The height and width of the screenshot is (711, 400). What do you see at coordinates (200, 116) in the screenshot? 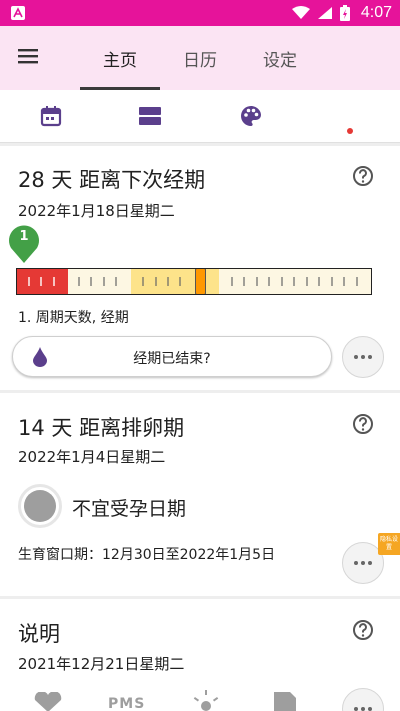
I see `icon-toolbar` at bounding box center [200, 116].